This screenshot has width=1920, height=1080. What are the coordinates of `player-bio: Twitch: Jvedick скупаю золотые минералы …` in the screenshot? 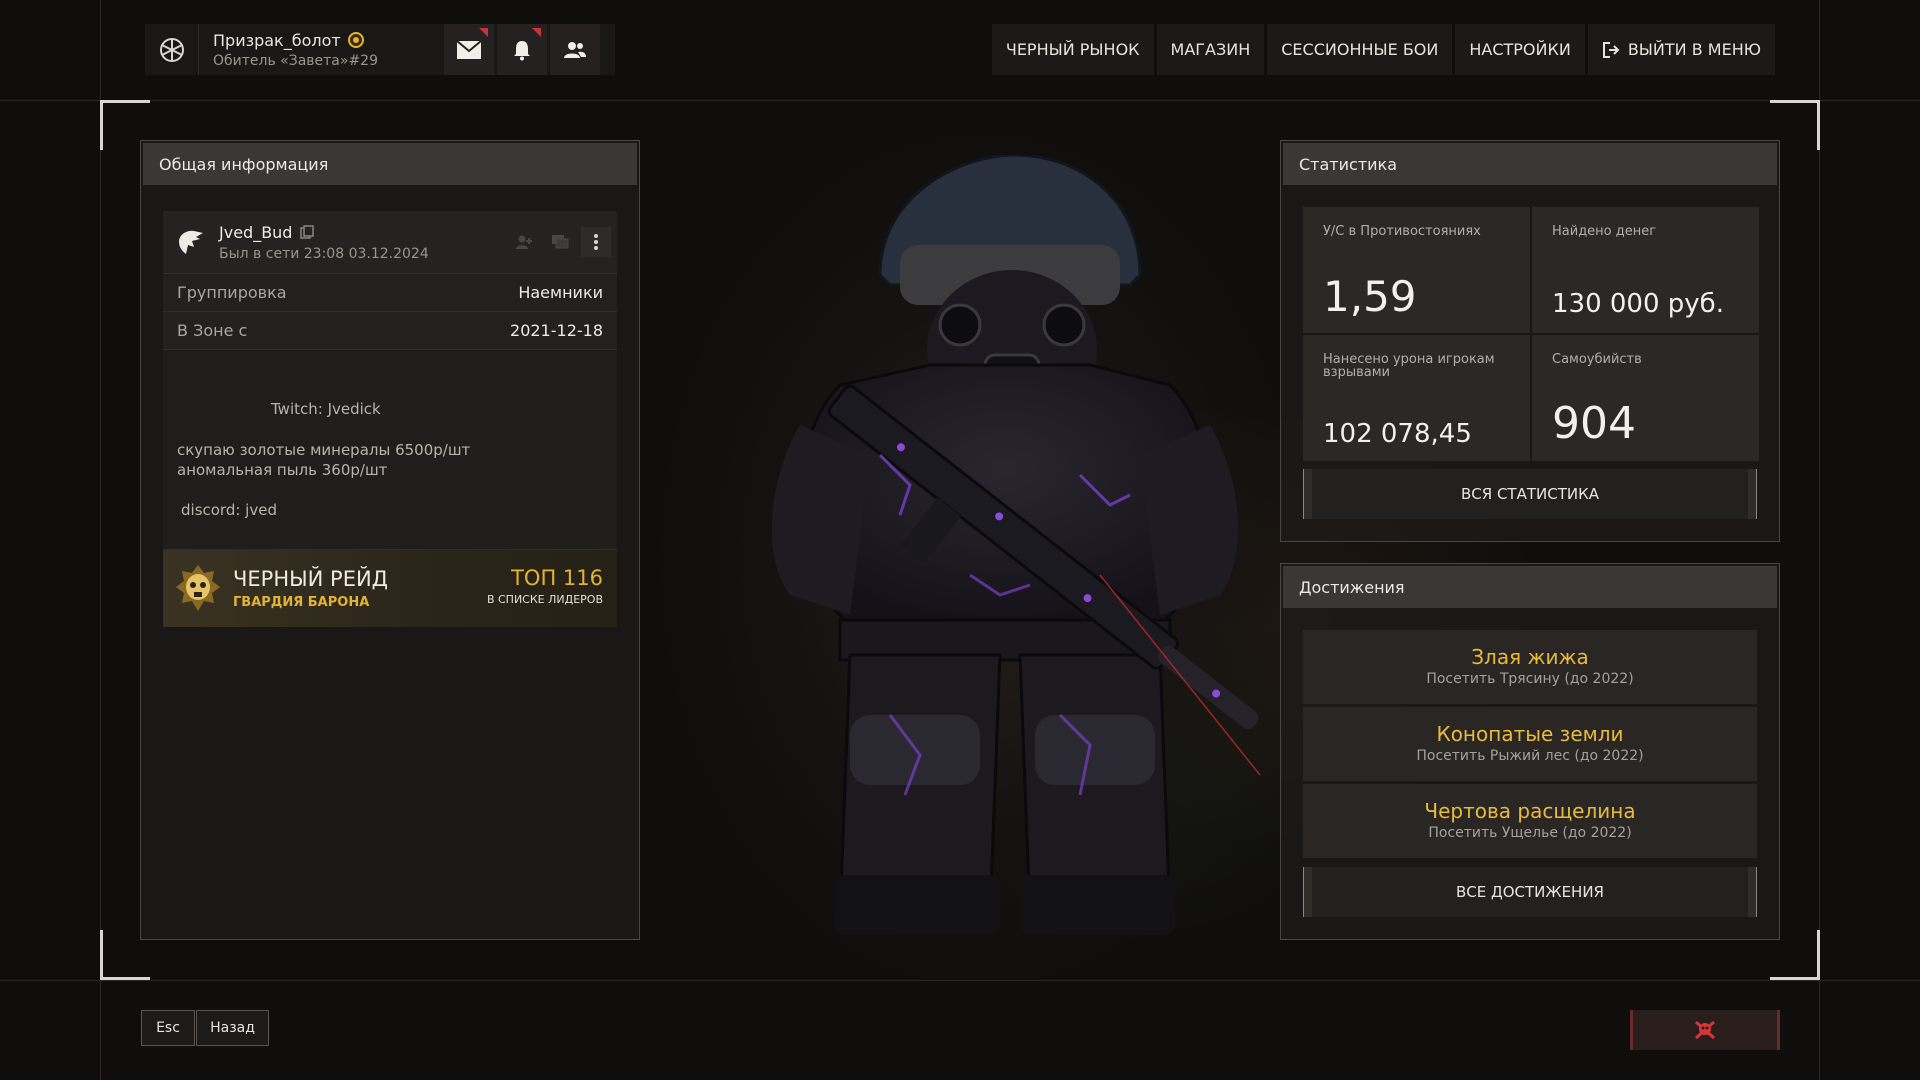 It's located at (390, 449).